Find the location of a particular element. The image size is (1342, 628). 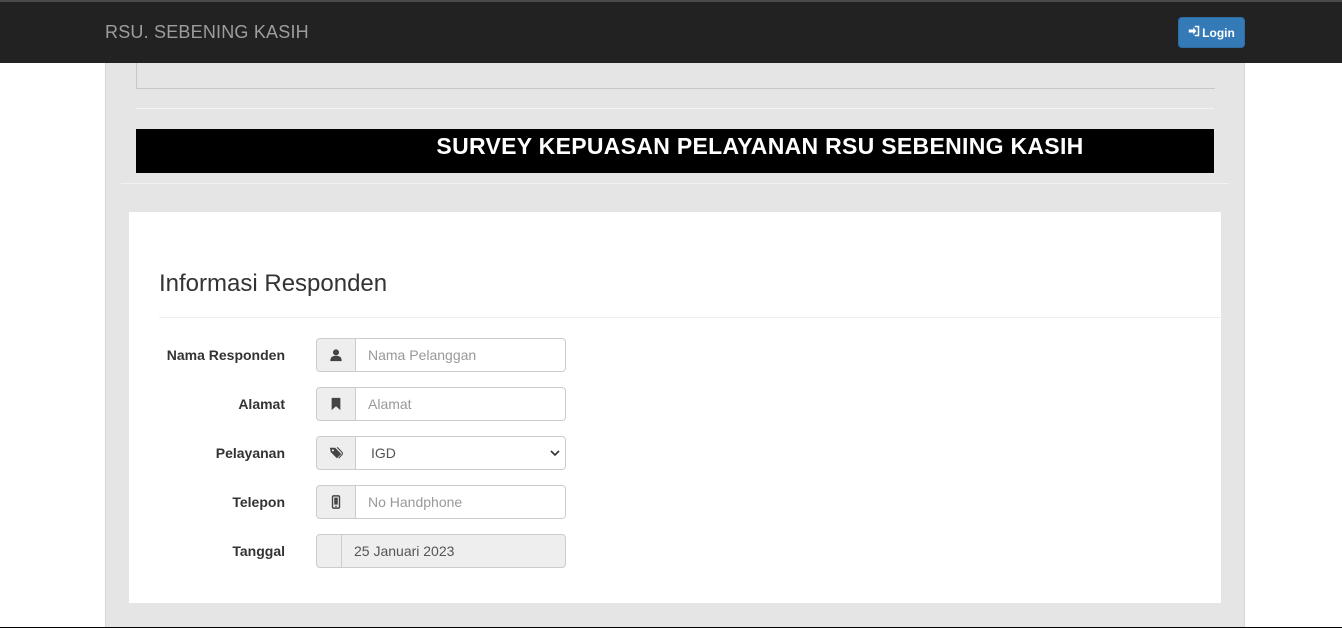

alamat-label: Alamat is located at coordinates (261, 404).